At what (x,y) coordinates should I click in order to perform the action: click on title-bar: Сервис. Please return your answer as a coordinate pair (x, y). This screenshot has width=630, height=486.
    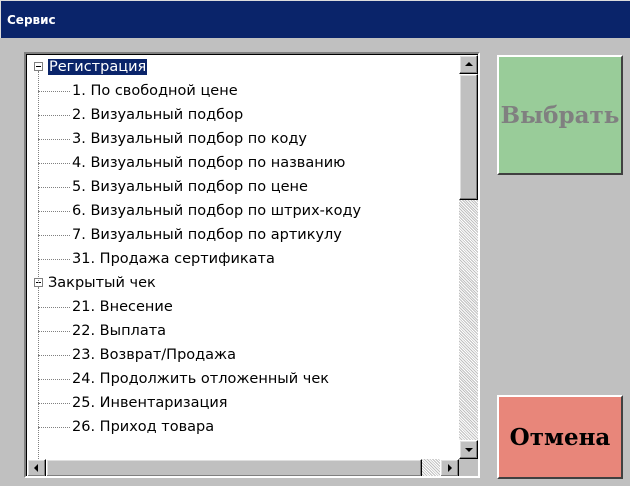
    Looking at the image, I should click on (315, 19).